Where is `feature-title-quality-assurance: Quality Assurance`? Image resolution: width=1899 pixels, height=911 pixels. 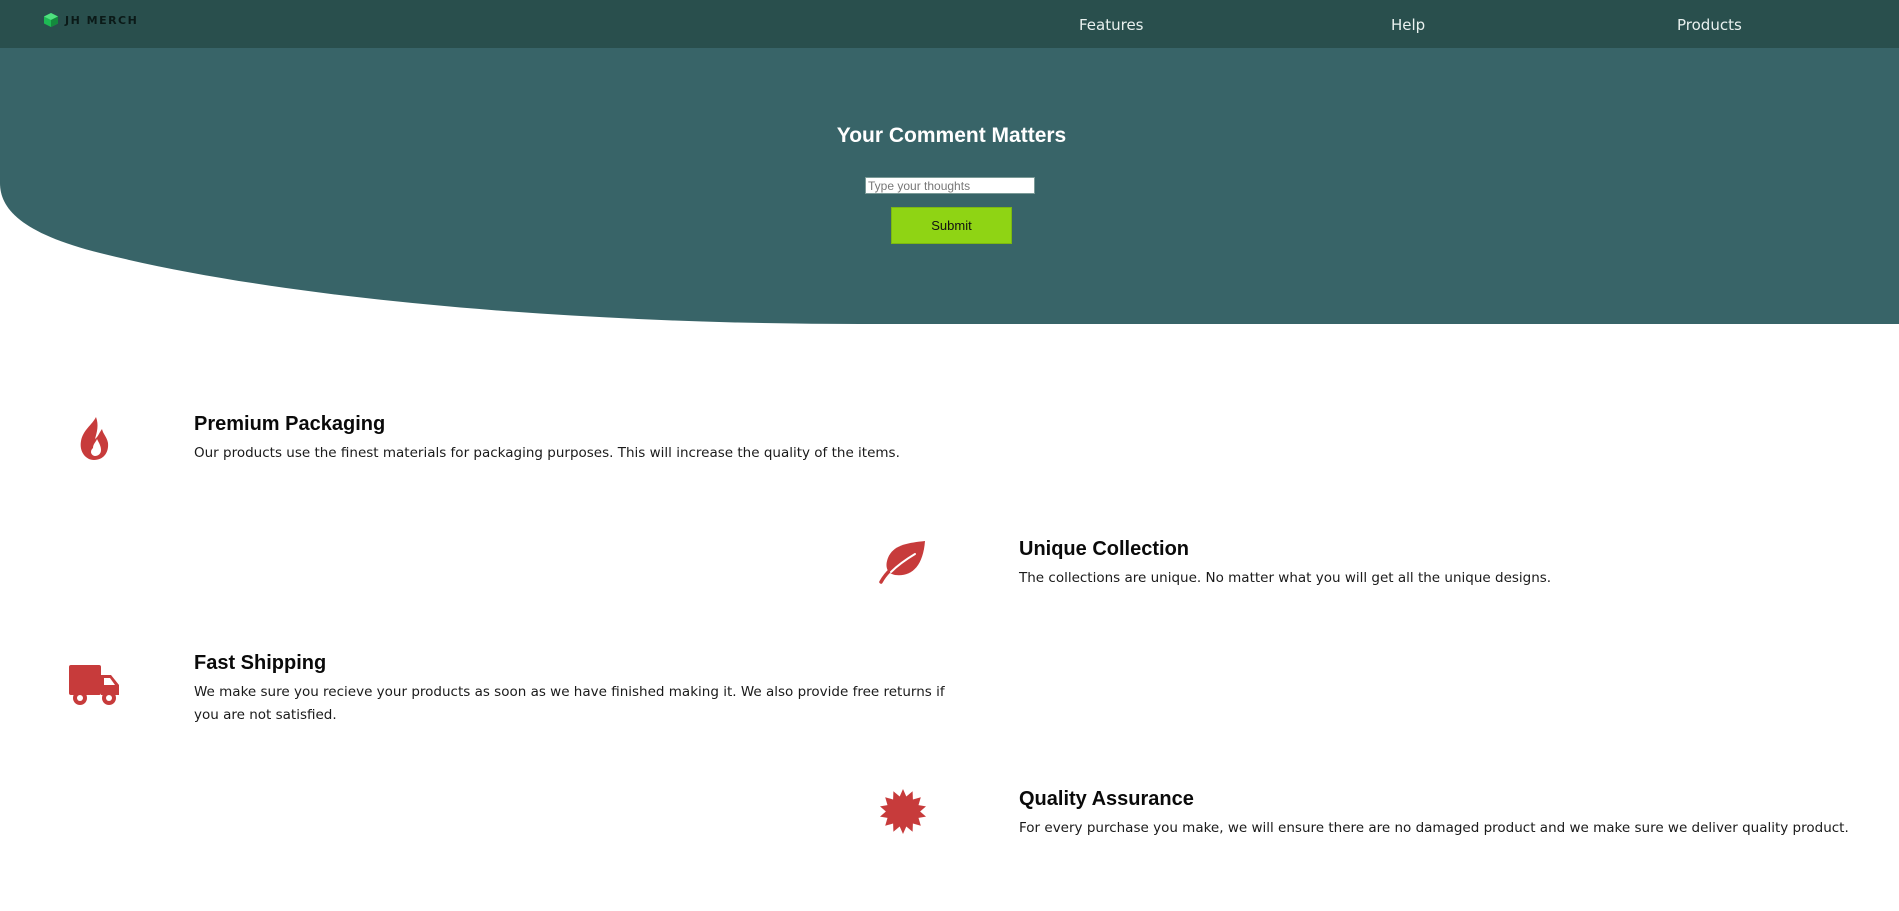
feature-title-quality-assurance: Quality Assurance is located at coordinates (1106, 799).